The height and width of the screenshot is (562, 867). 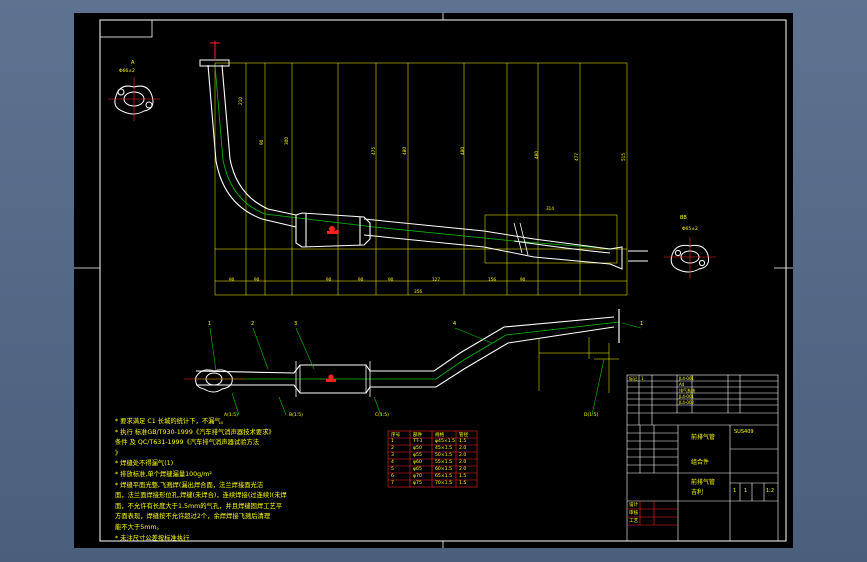 What do you see at coordinates (392, 448) in the screenshot?
I see `table-cell: 2` at bounding box center [392, 448].